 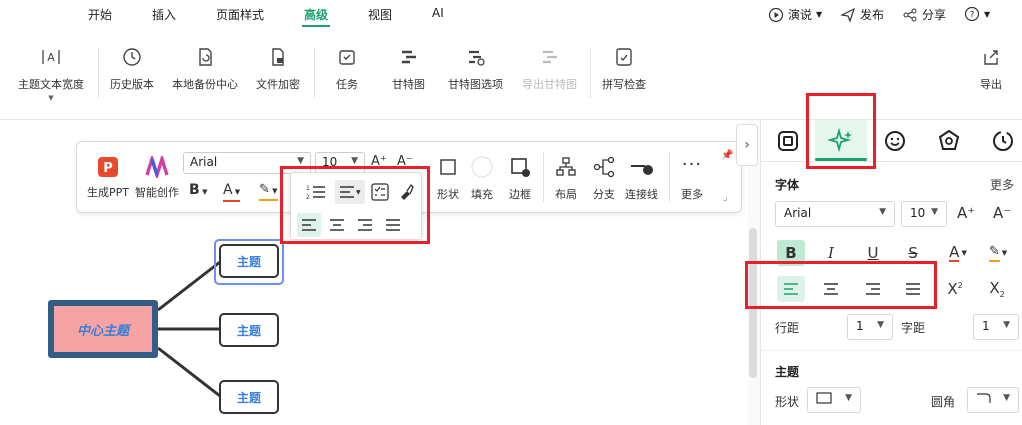 What do you see at coordinates (566, 179) in the screenshot?
I see `layout-button: 布局` at bounding box center [566, 179].